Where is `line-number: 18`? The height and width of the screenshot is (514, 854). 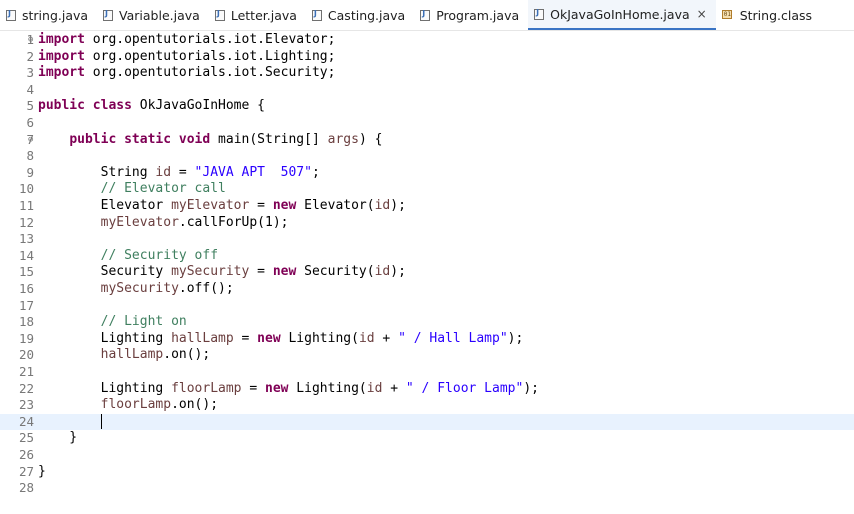
line-number: 18 is located at coordinates (26, 322).